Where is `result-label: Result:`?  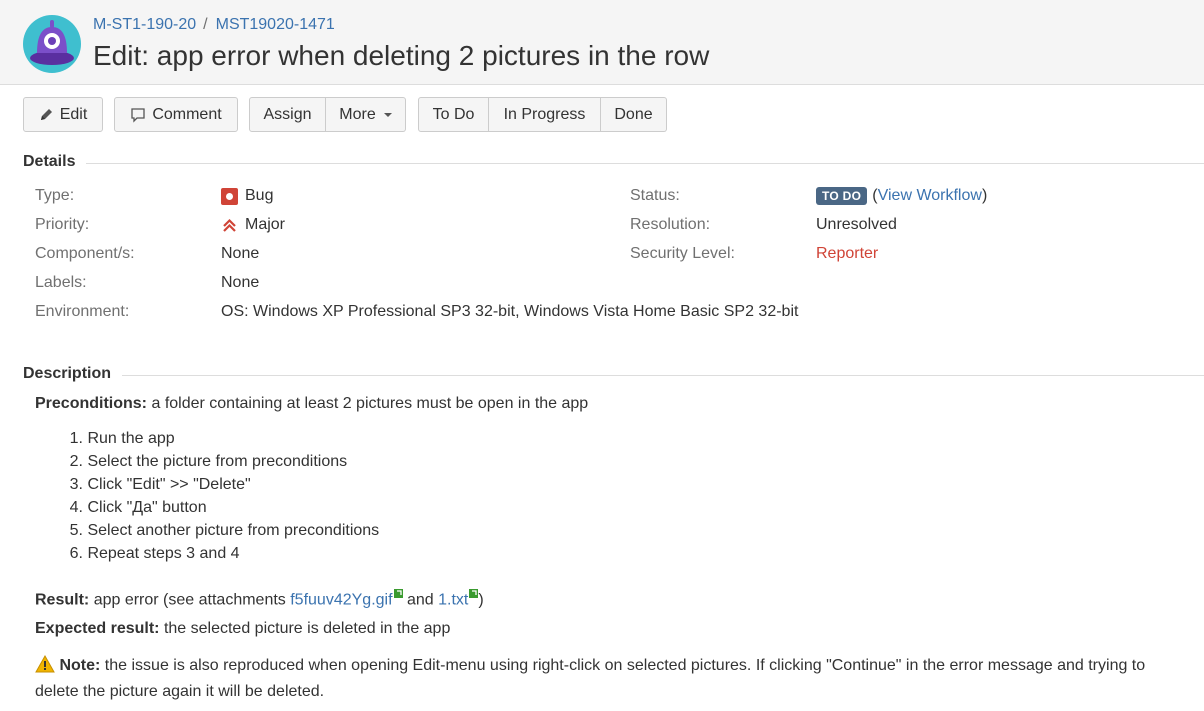
result-label: Result: is located at coordinates (62, 600).